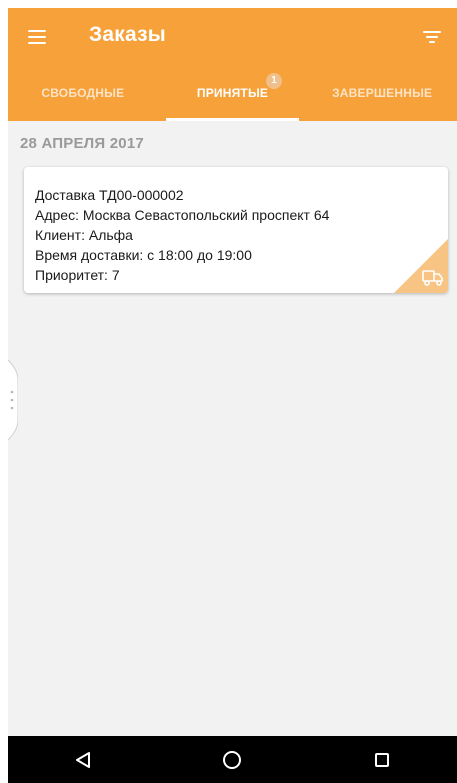  Describe the element at coordinates (82, 143) in the screenshot. I see `date-section-header: 28 АПРЕЛЯ 2017` at that location.